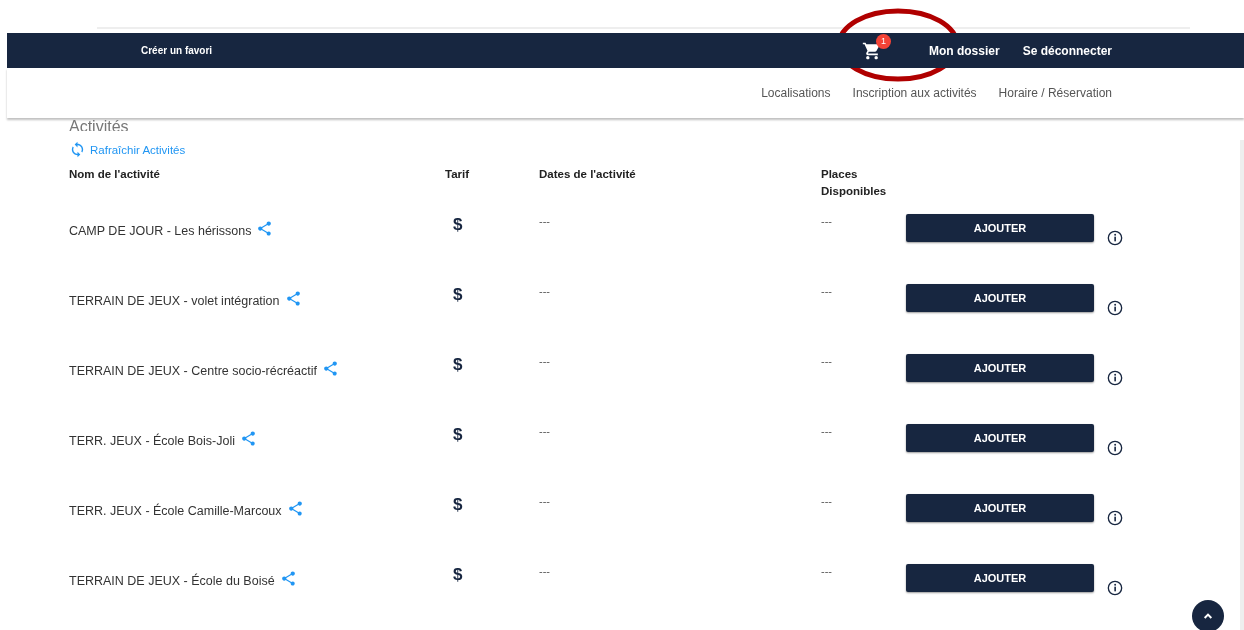 The width and height of the screenshot is (1244, 630). Describe the element at coordinates (115, 174) in the screenshot. I see `column-header: Nom de l'activité` at that location.